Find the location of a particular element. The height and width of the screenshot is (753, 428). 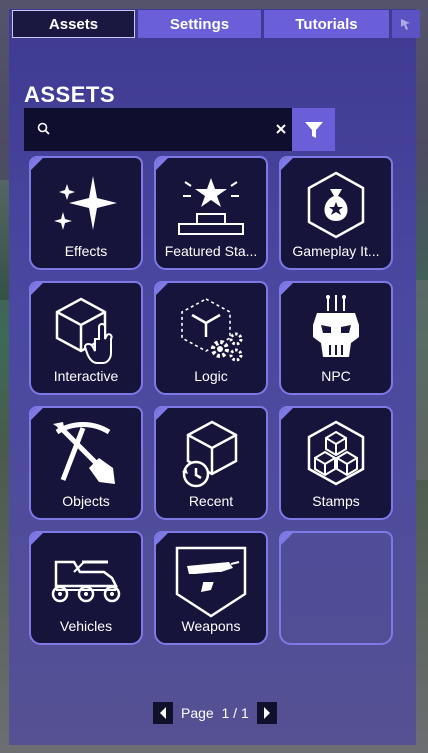

search-bar is located at coordinates (158, 129).